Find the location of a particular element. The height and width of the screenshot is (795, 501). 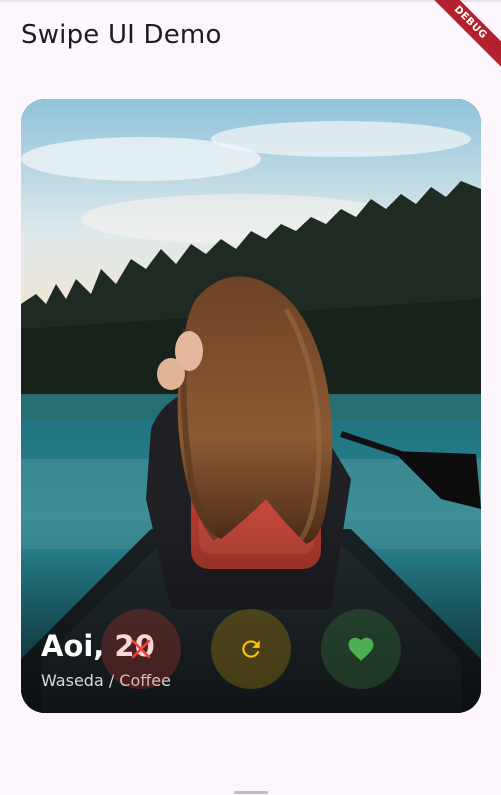

refresh-icon is located at coordinates (251, 649).